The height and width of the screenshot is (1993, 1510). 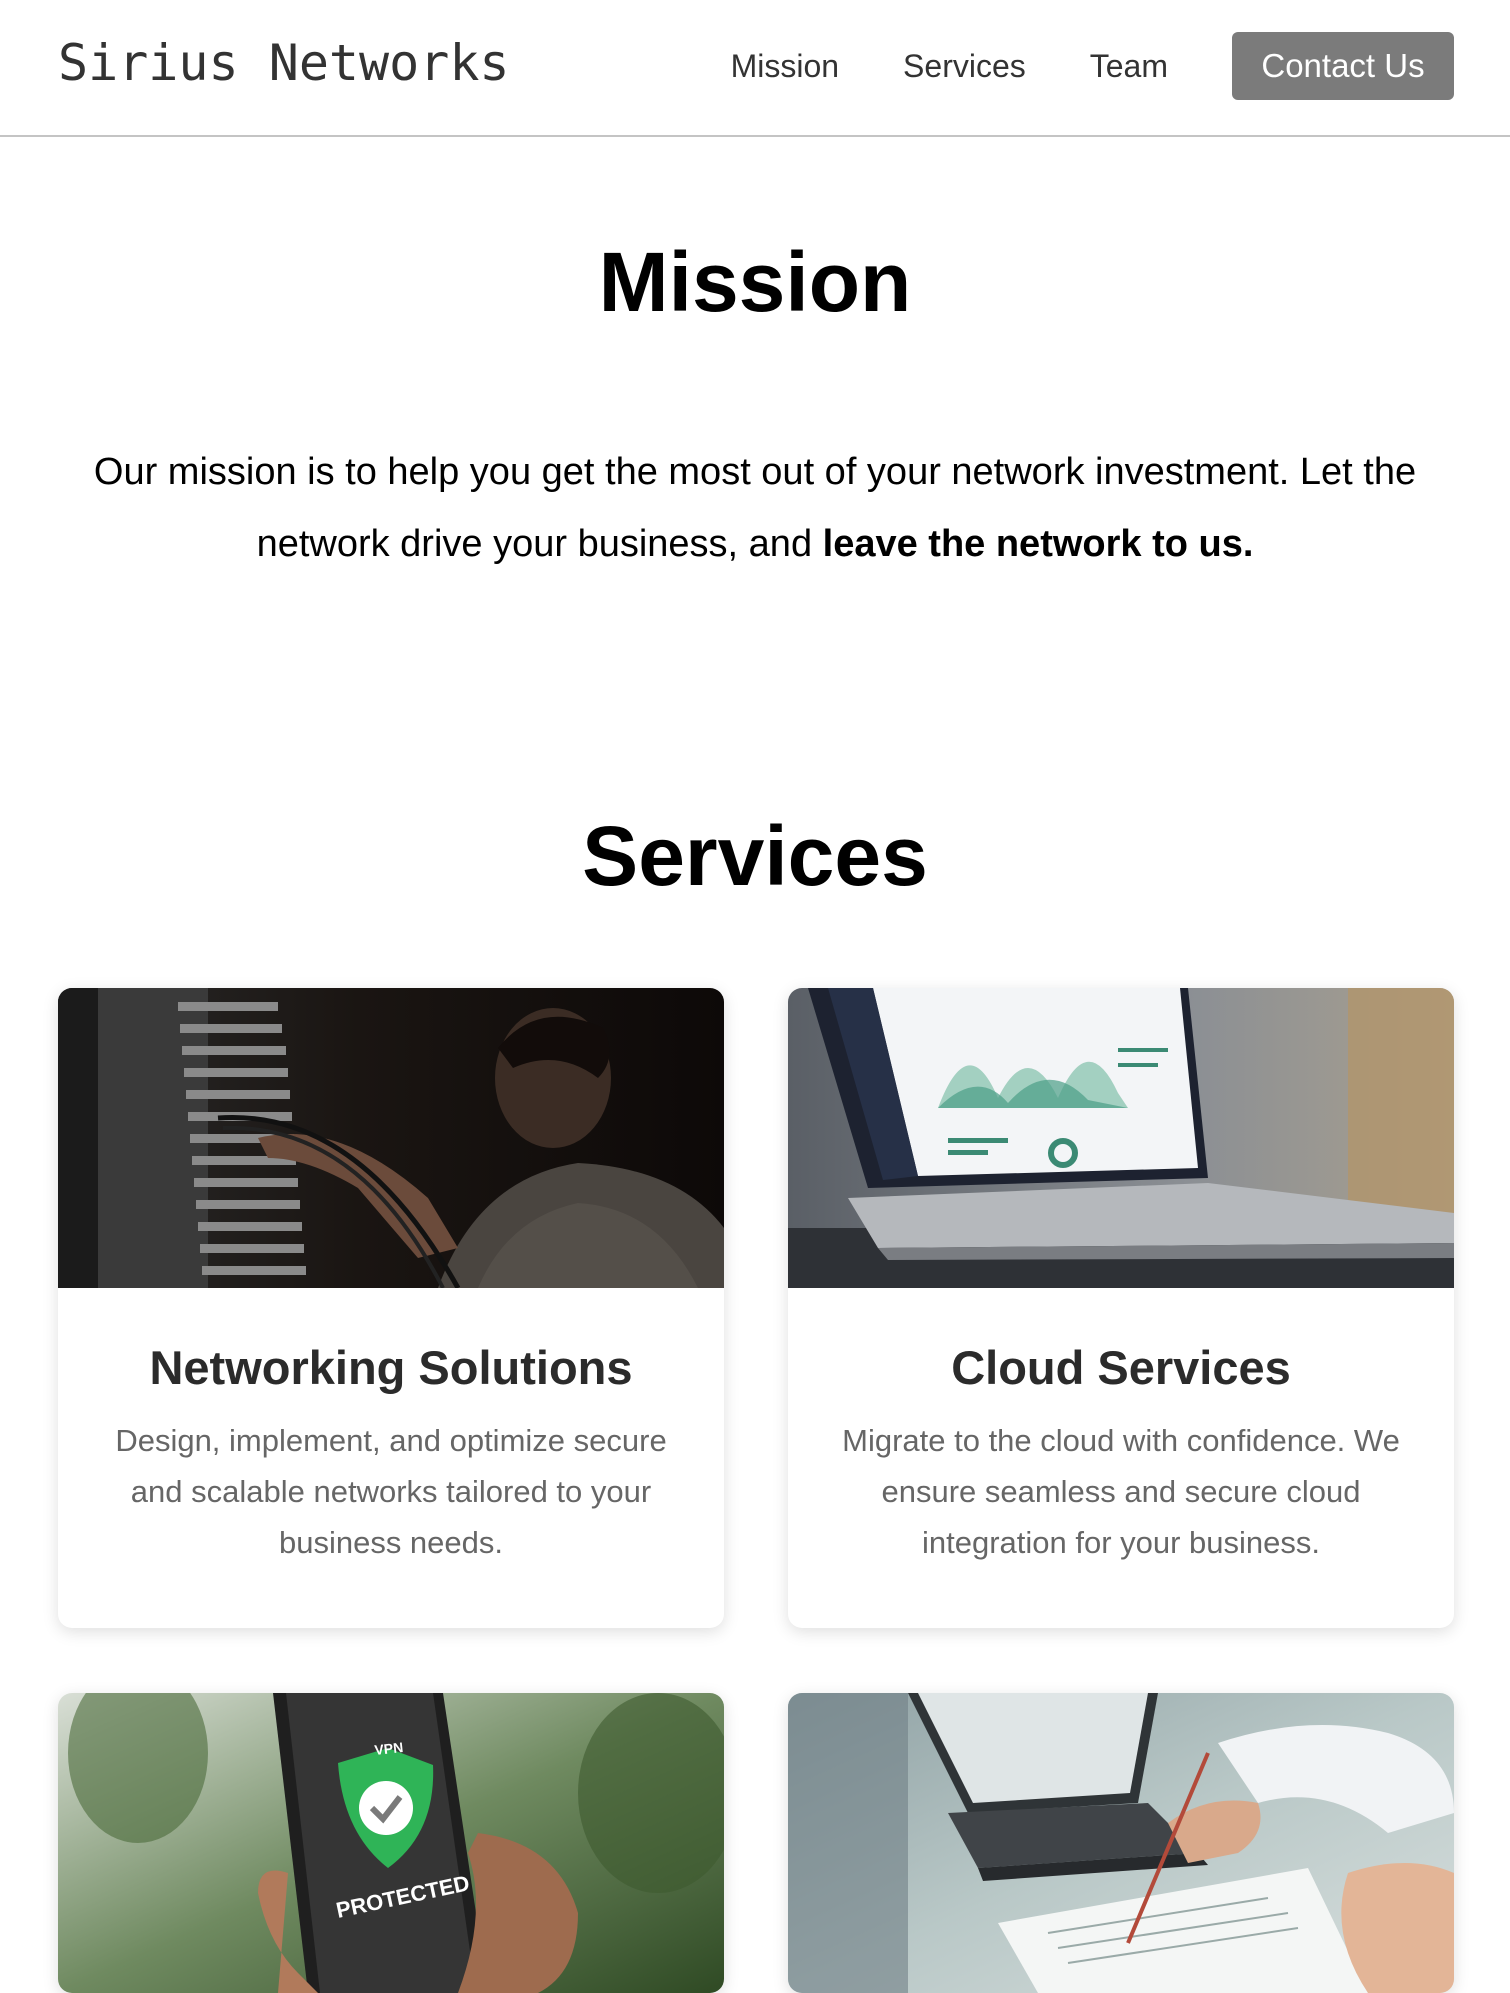 What do you see at coordinates (785, 66) in the screenshot?
I see `nav-link-mission: Mission` at bounding box center [785, 66].